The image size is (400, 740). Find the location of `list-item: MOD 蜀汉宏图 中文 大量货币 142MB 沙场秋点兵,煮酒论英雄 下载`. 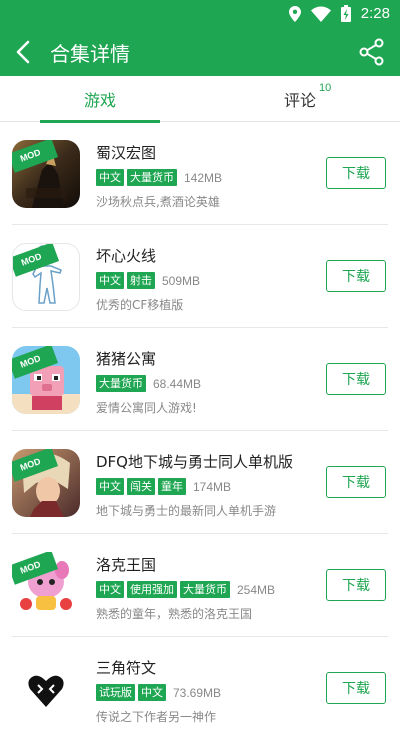

list-item: MOD 蜀汉宏图 中文 大量货币 142MB 沙场秋点兵,煮酒论英雄 下载 is located at coordinates (200, 173).